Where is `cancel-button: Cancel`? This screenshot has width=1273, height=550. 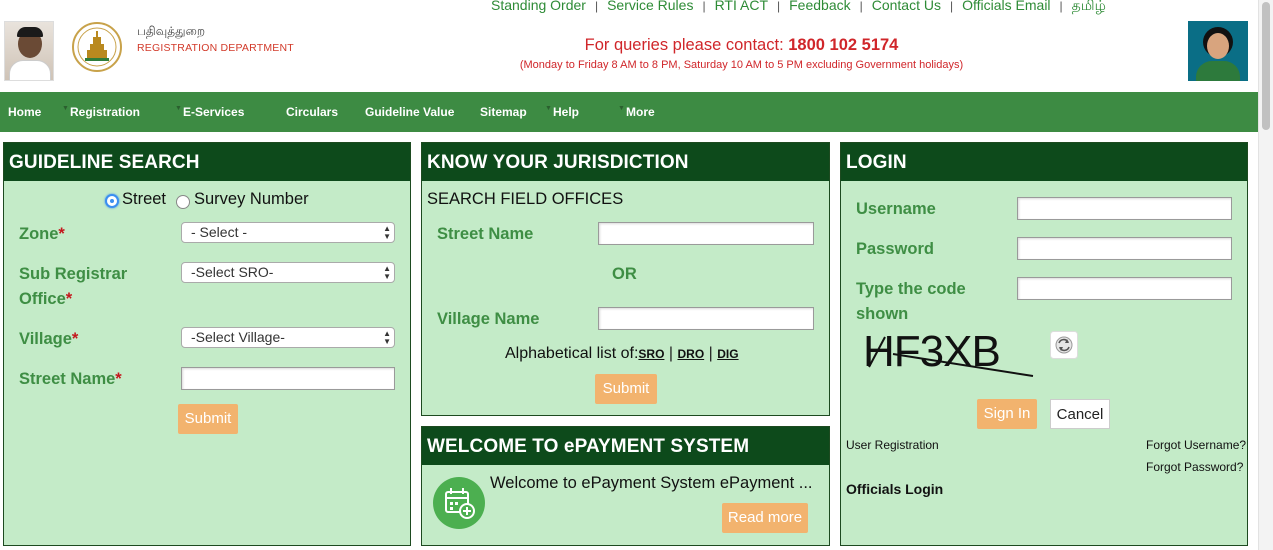
cancel-button: Cancel is located at coordinates (1080, 414).